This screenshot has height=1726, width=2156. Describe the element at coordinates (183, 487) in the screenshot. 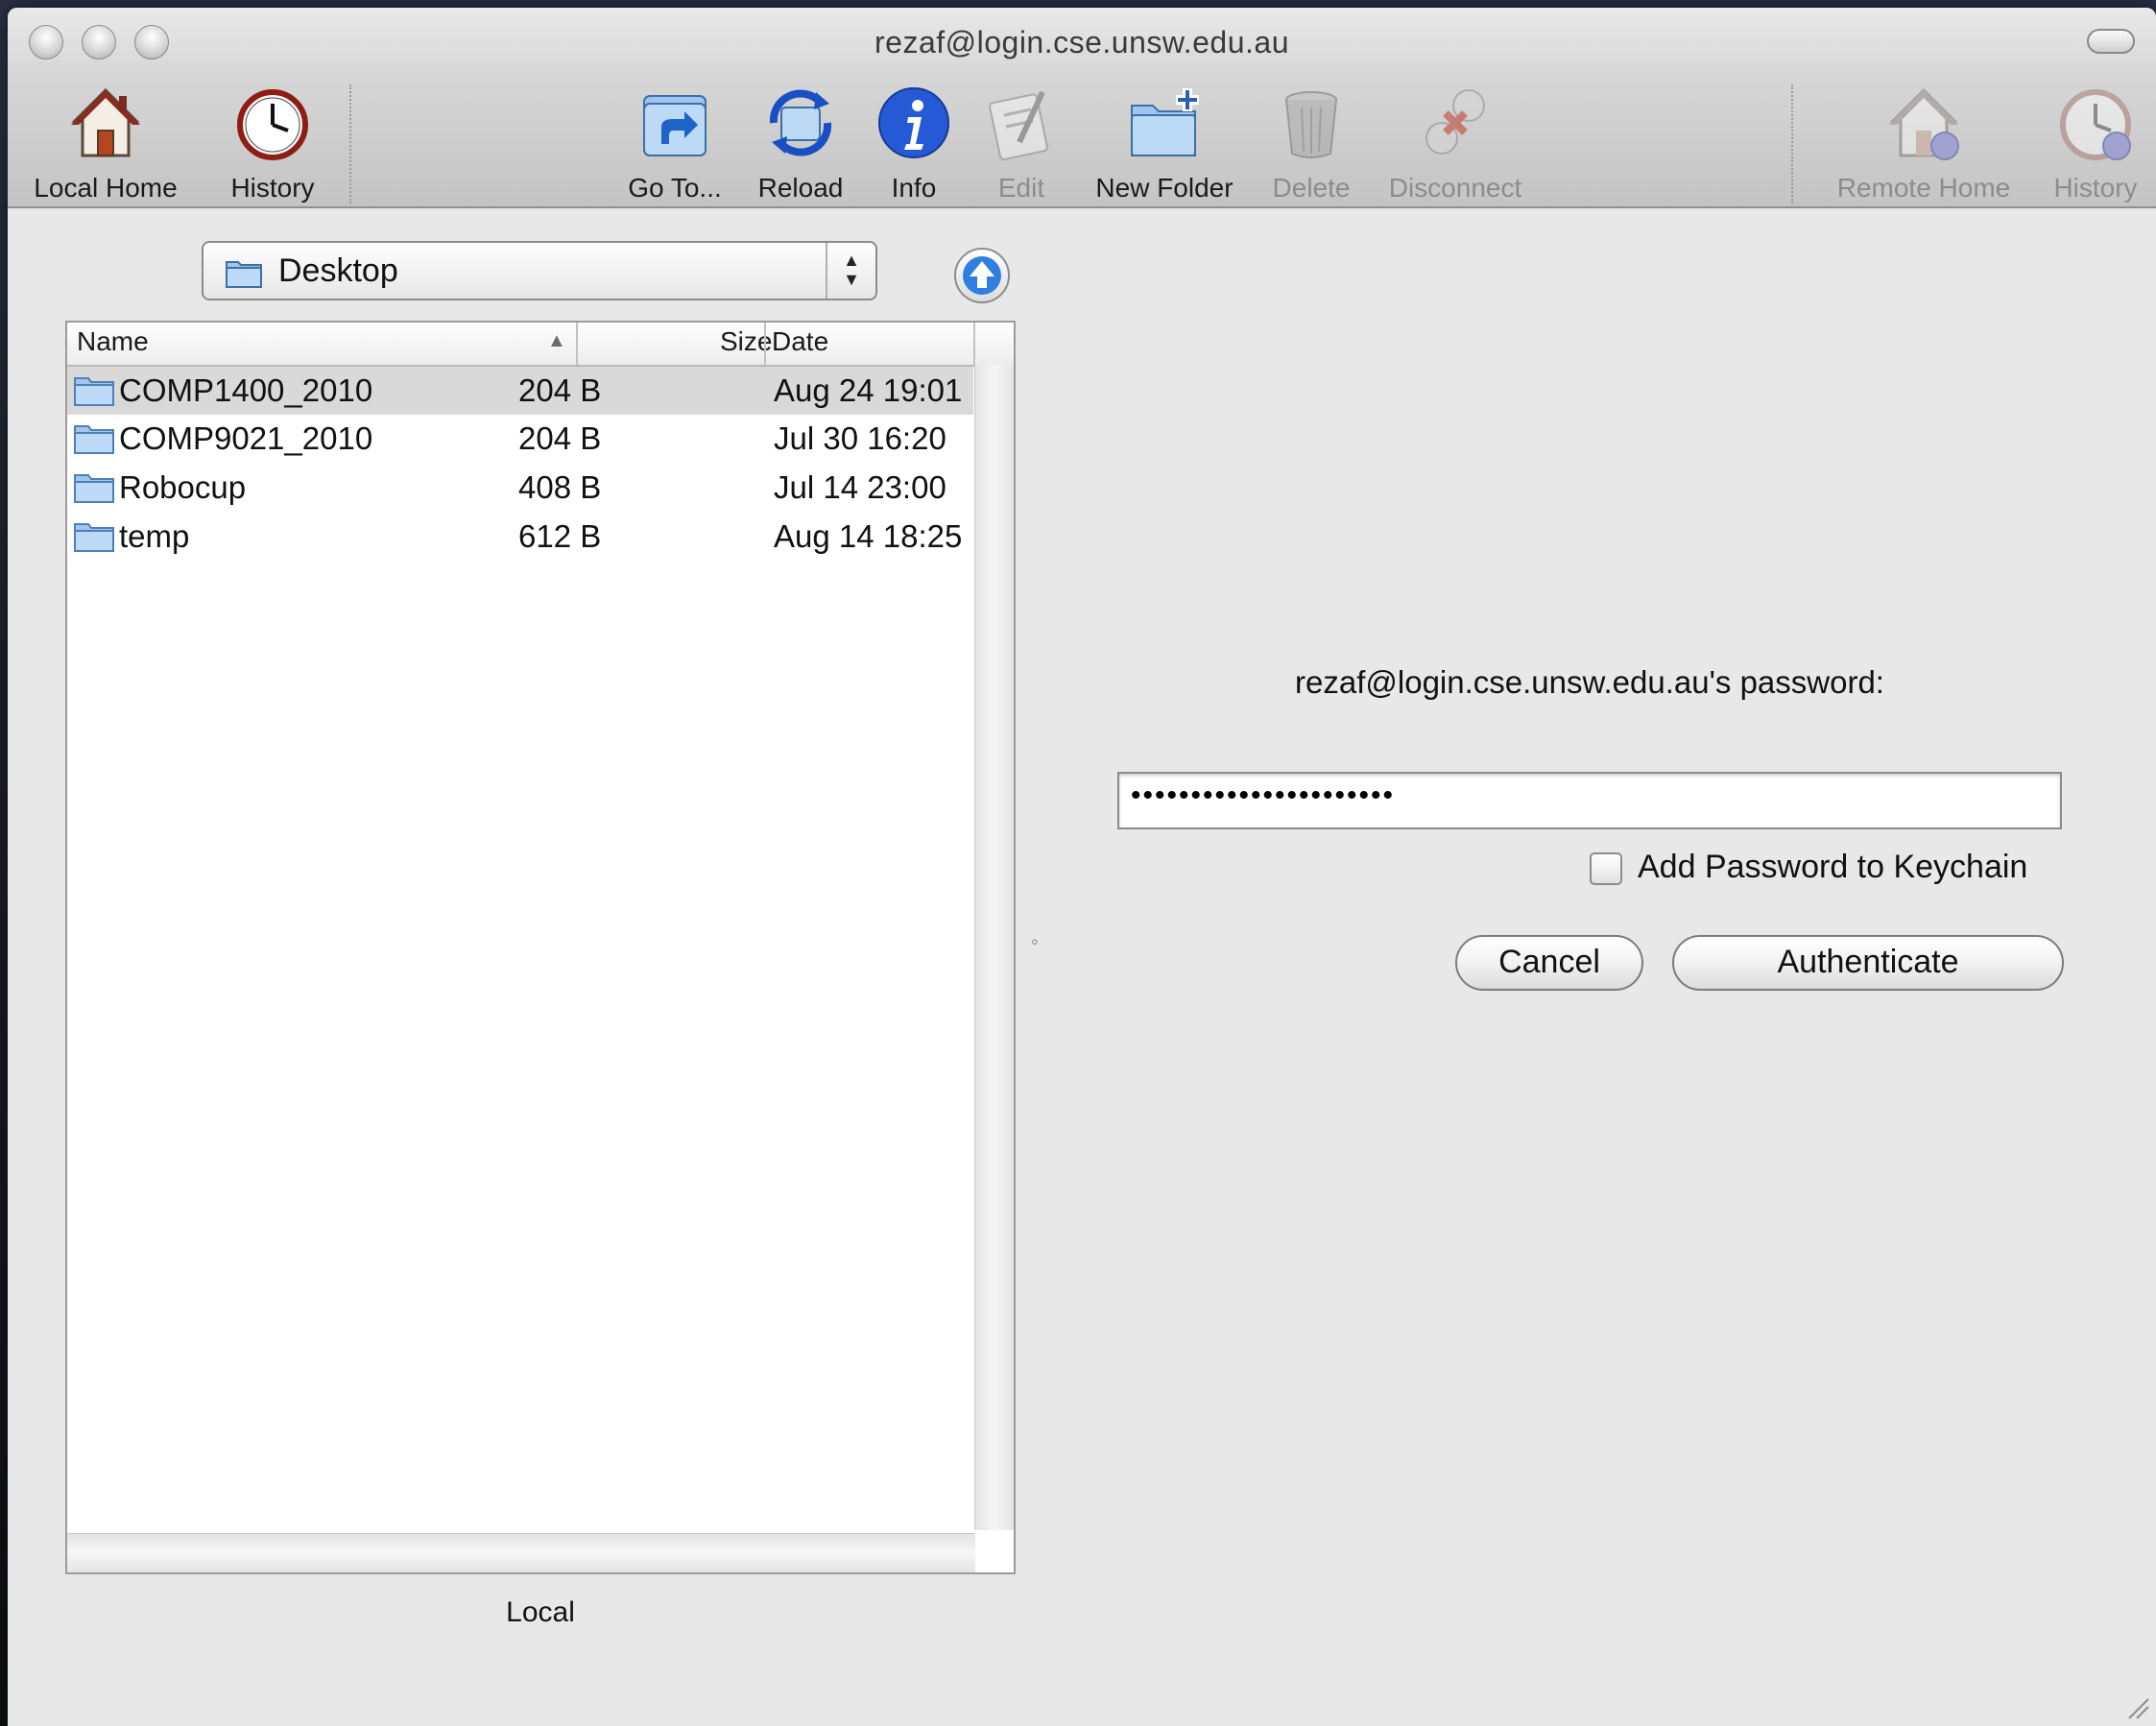

I see `file-name: Robocup` at that location.